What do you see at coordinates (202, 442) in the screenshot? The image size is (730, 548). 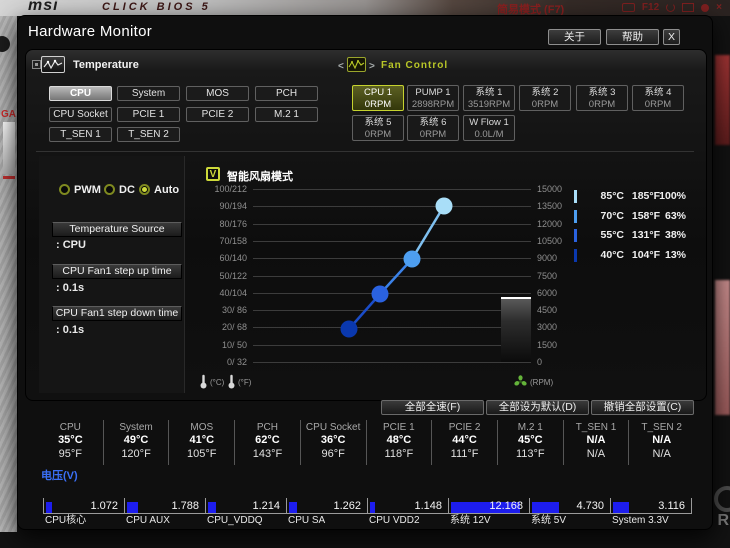 I see `sensor-mos: MOS 41°C 105°F` at bounding box center [202, 442].